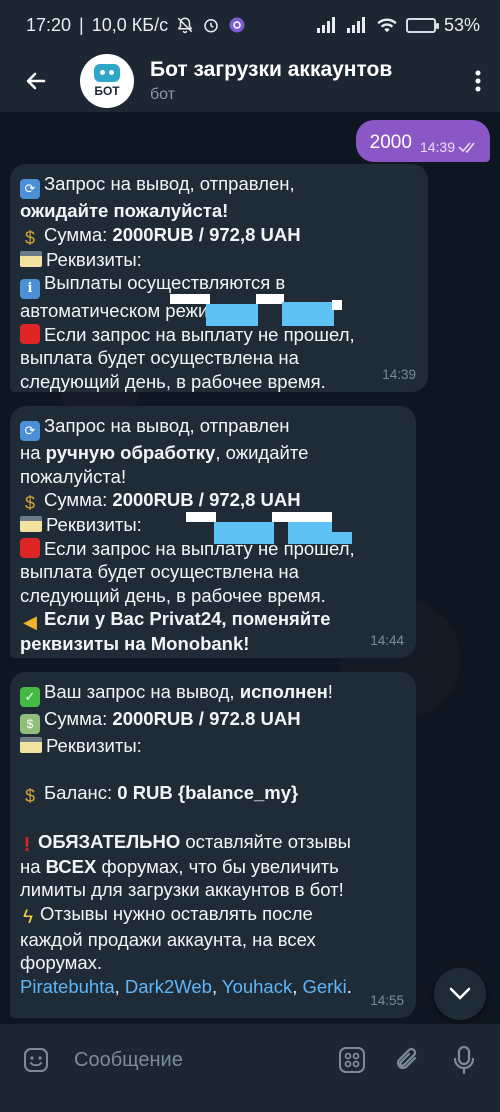 This screenshot has width=500, height=1112. What do you see at coordinates (422, 25) in the screenshot?
I see `battery-icon` at bounding box center [422, 25].